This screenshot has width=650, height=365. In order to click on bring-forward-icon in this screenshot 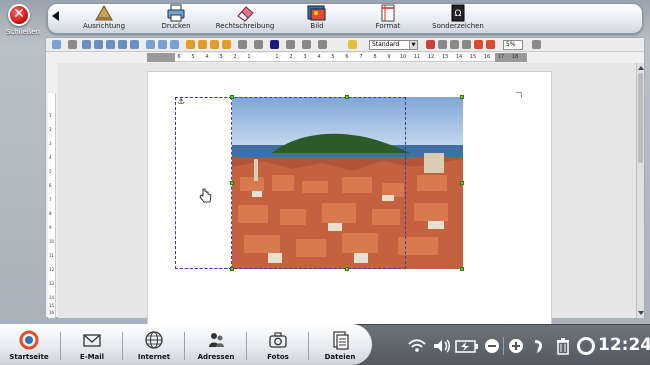, I will do `click(190, 44)`.